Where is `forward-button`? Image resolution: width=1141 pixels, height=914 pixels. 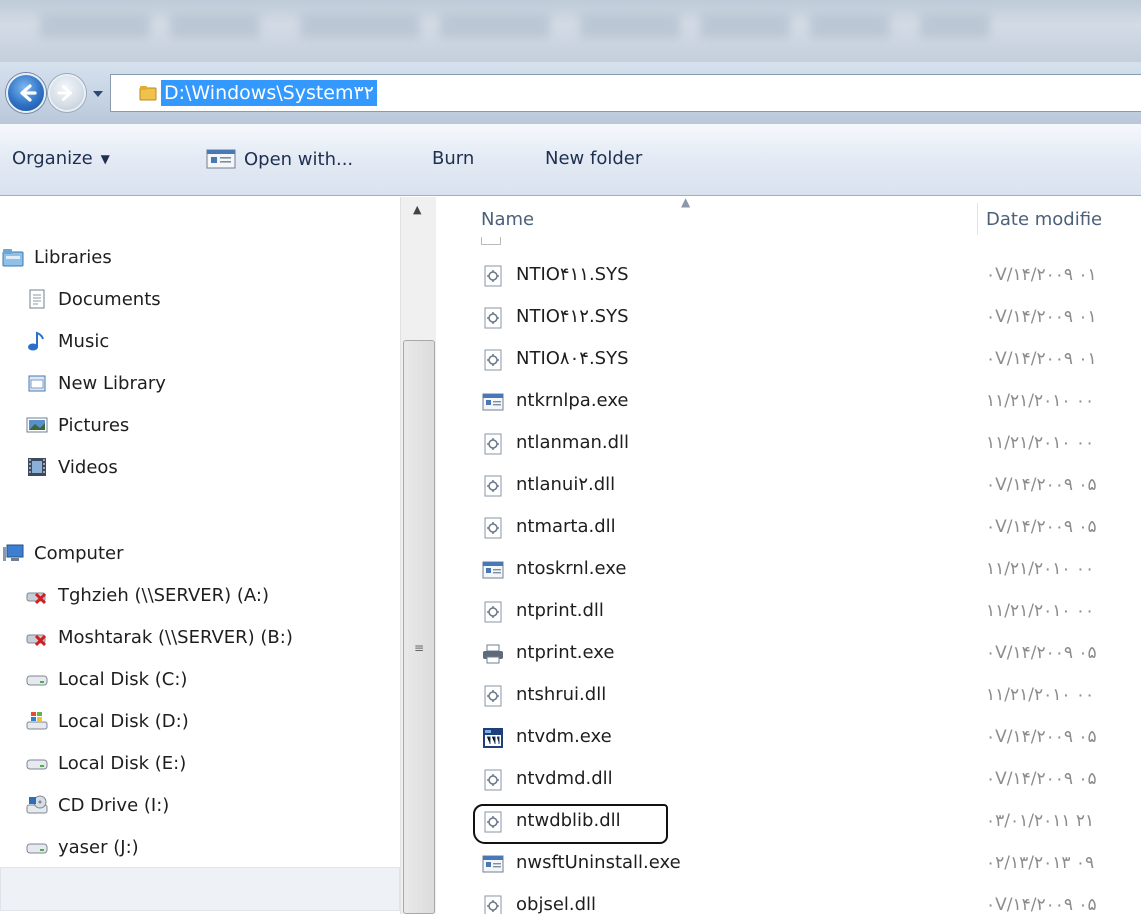 forward-button is located at coordinates (67, 93).